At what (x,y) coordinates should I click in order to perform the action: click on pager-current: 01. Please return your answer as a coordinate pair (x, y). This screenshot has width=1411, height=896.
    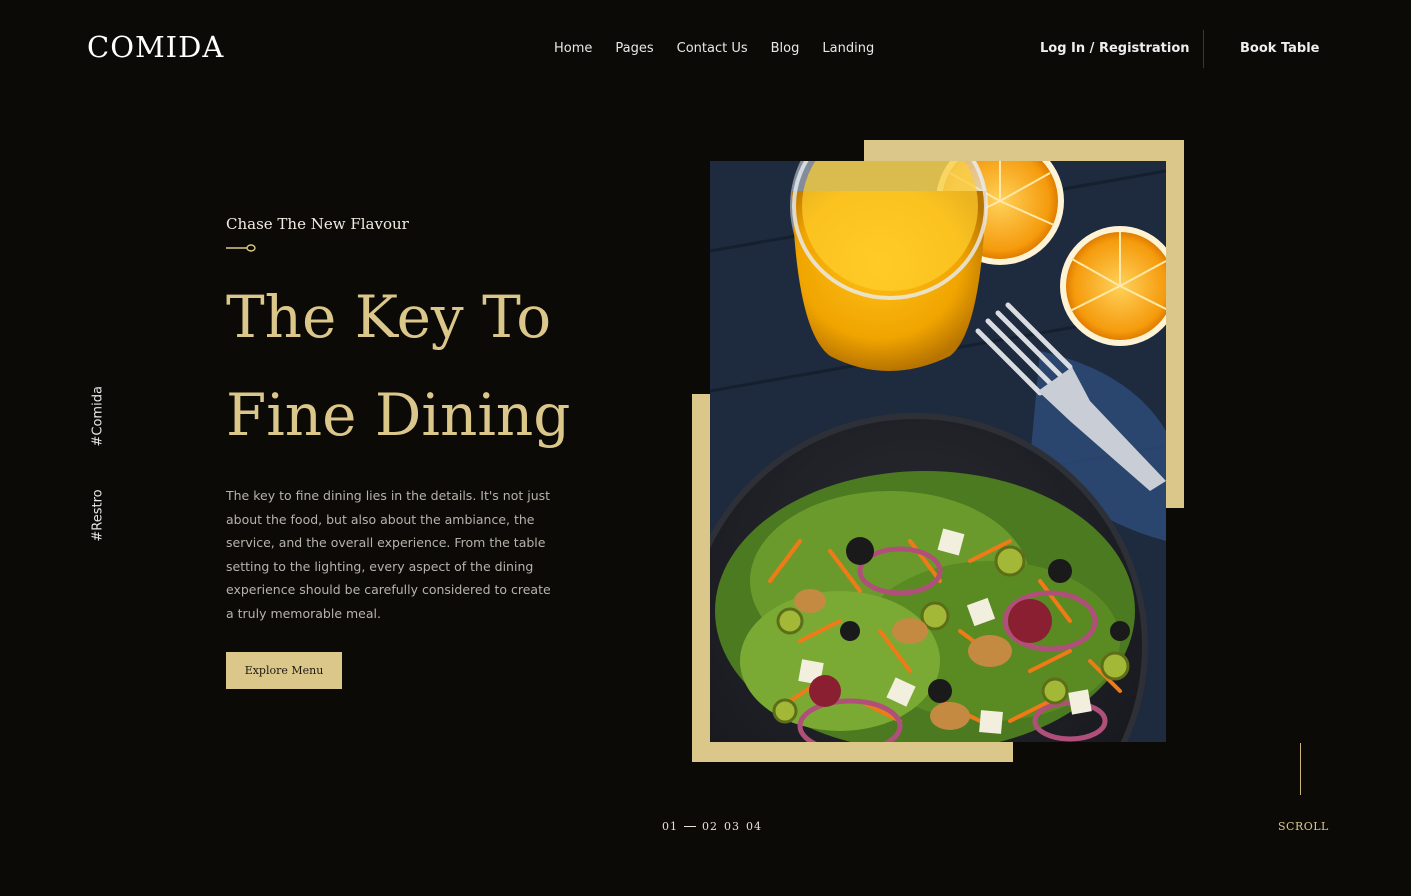
    Looking at the image, I should click on (670, 826).